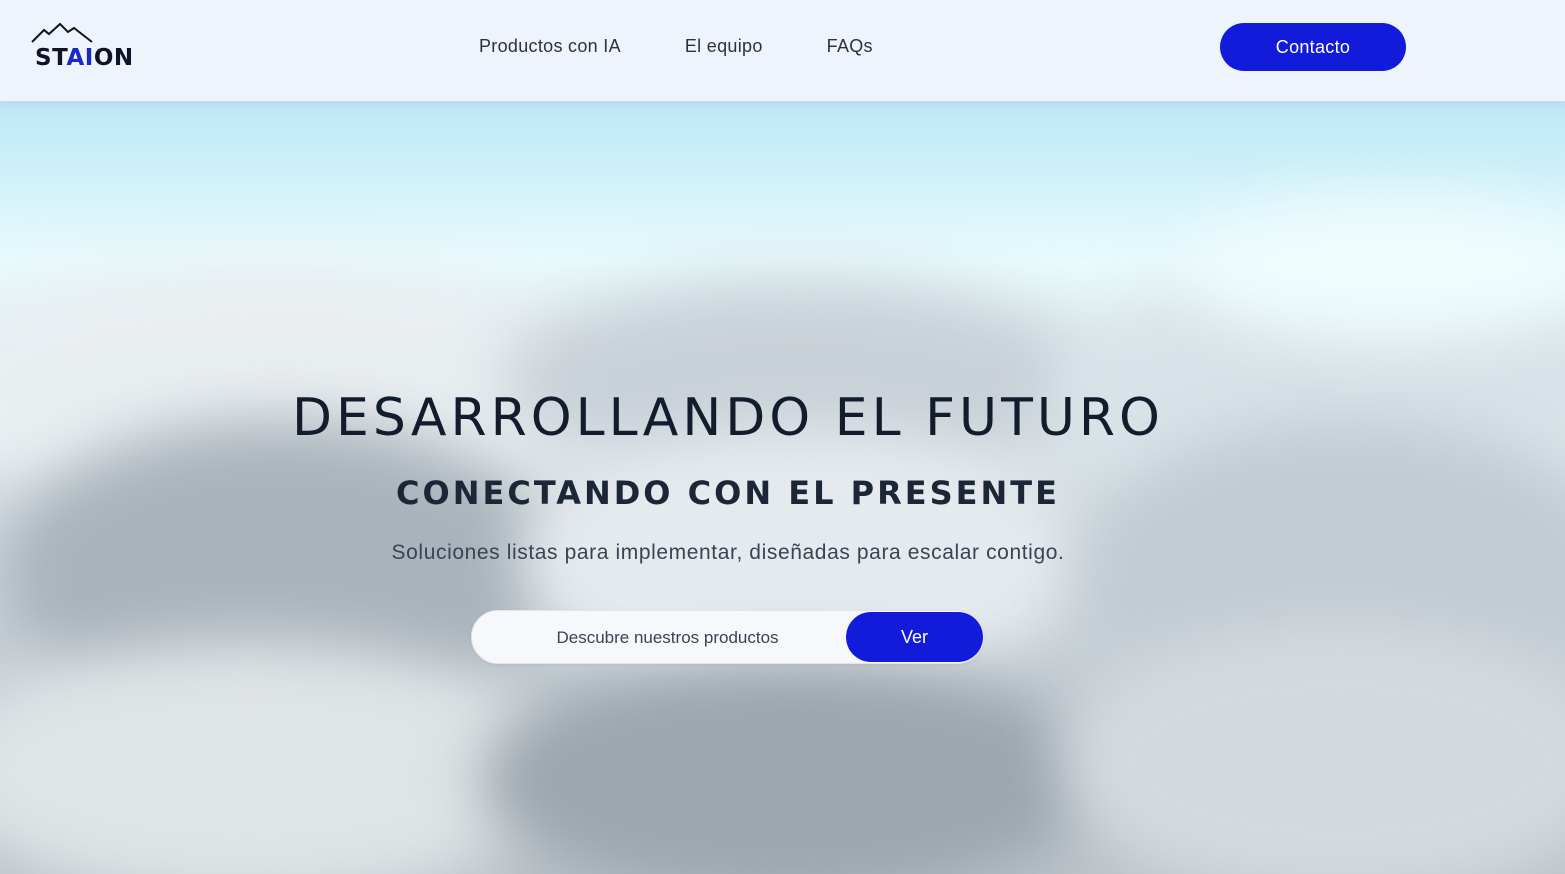 The image size is (1565, 874). I want to click on brand-wordmark: STAION, so click(84, 58).